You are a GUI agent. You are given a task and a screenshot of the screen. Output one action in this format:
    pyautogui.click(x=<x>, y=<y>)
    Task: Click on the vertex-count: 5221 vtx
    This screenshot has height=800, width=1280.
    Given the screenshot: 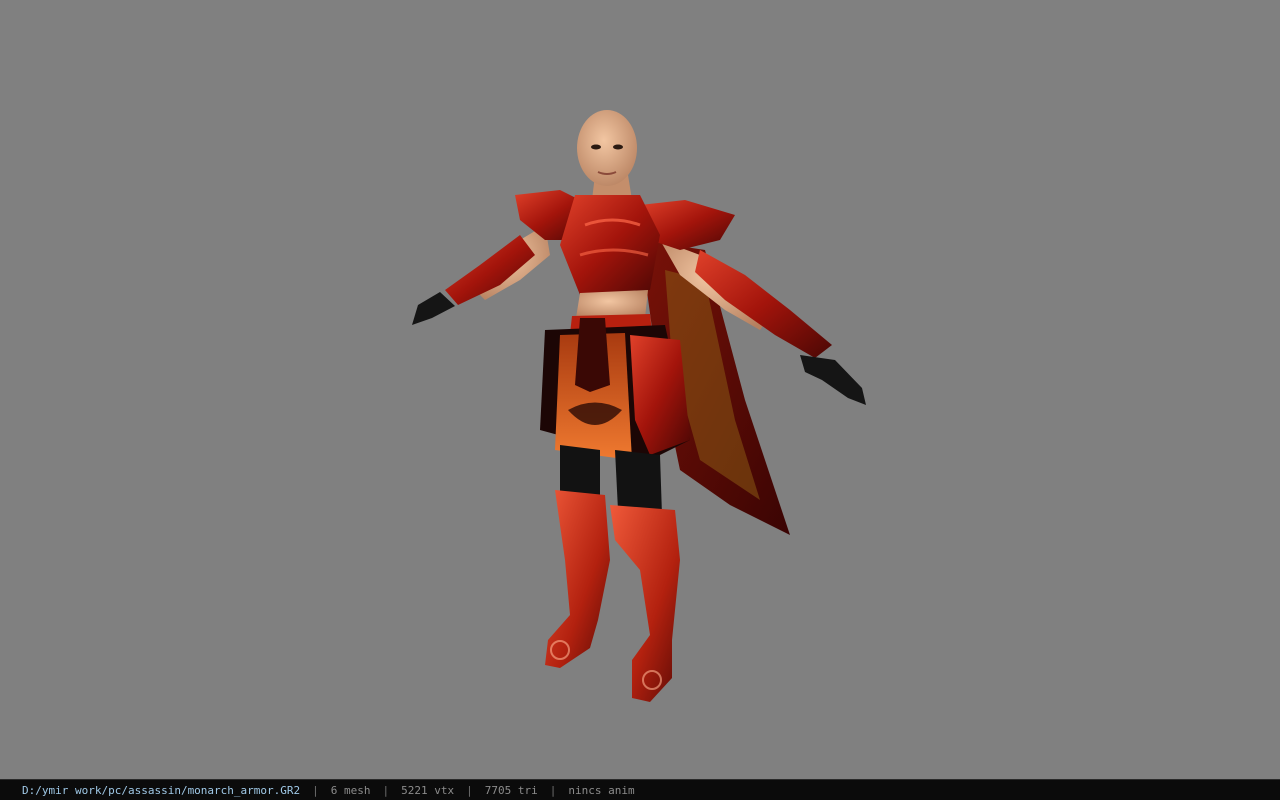 What is the action you would take?
    pyautogui.click(x=428, y=790)
    